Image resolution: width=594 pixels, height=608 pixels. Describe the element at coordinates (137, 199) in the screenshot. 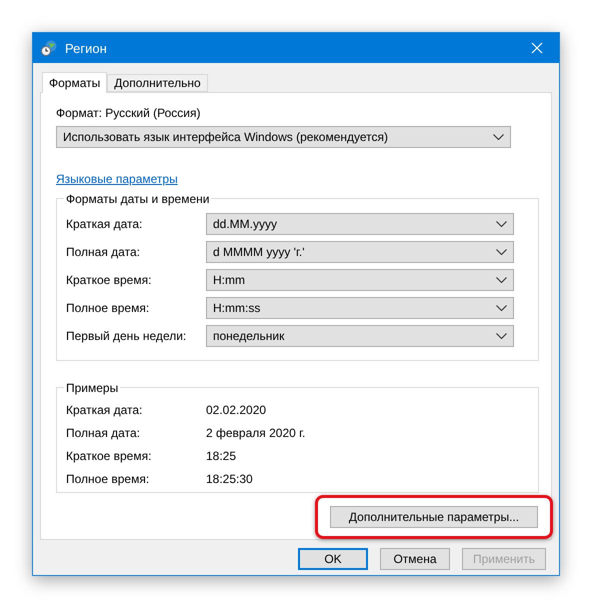

I see `group-title: Форматы даты и времени` at that location.